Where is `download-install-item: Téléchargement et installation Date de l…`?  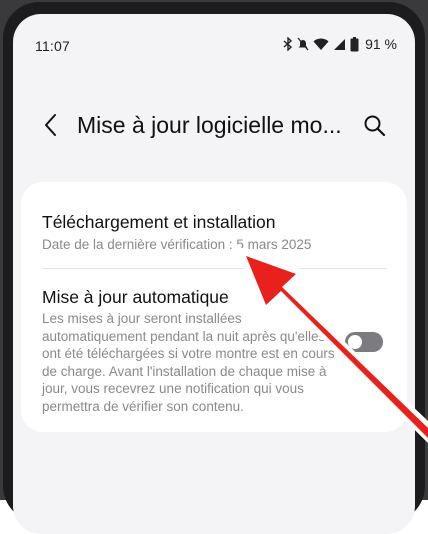
download-install-item: Téléchargement et installation Date de l… is located at coordinates (214, 218).